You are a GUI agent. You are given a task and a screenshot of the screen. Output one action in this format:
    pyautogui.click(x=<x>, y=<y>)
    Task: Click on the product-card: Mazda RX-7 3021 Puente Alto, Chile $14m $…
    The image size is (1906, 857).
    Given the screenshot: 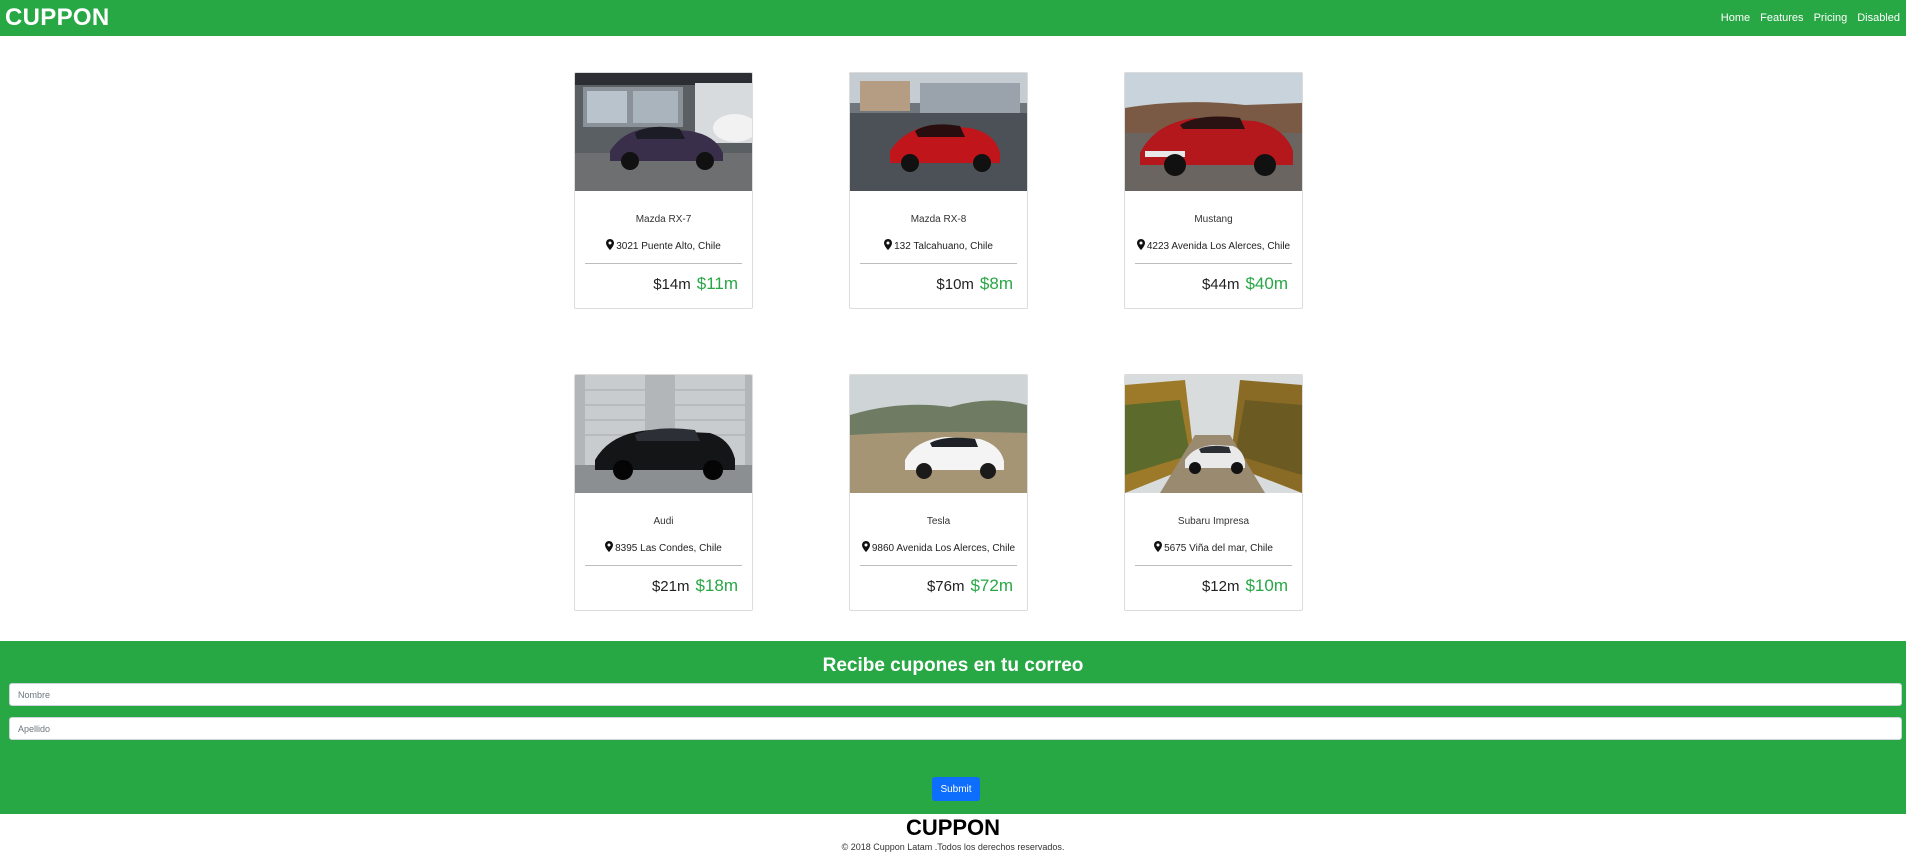 What is the action you would take?
    pyautogui.click(x=663, y=190)
    